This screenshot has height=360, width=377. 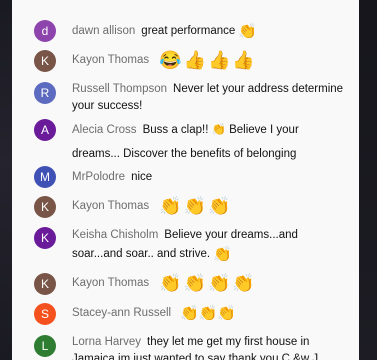 What do you see at coordinates (98, 177) in the screenshot?
I see `author-name: MrPolodre` at bounding box center [98, 177].